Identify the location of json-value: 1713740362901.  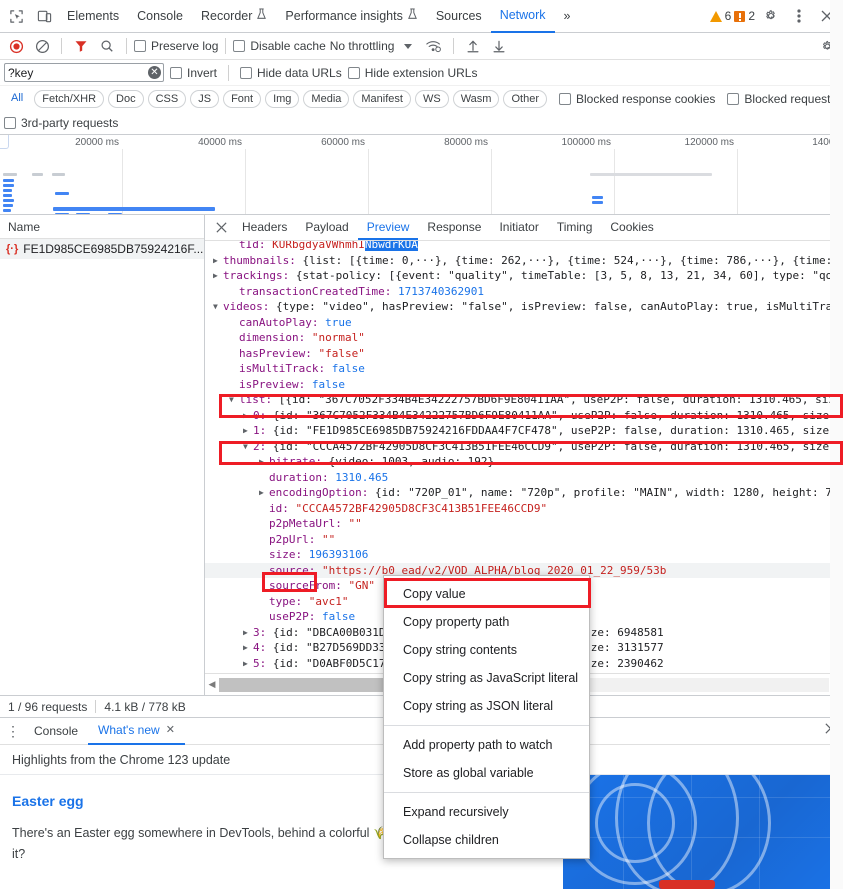
(441, 291).